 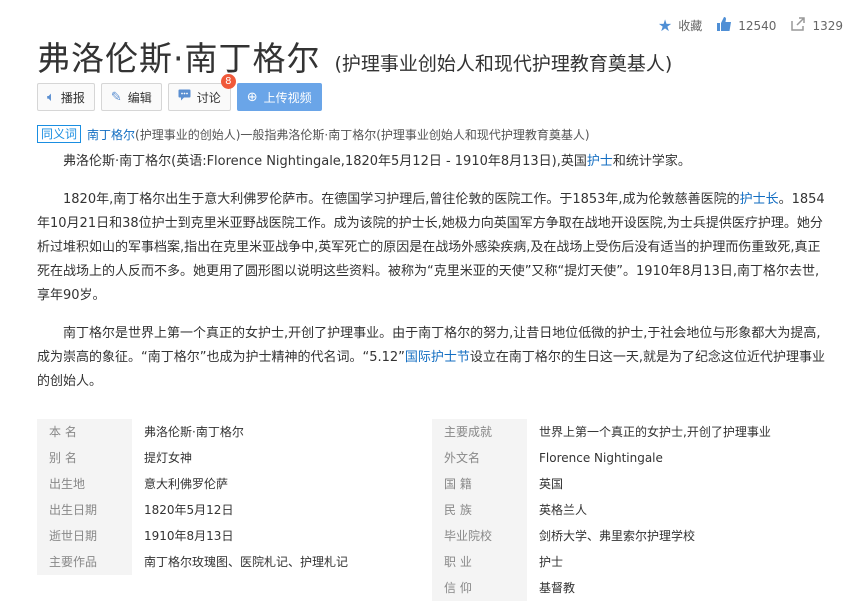 I want to click on title-row: 弗洛伦斯·南丁格尔 (护理事业创始人和现代护理教育奠基人), so click(x=354, y=56).